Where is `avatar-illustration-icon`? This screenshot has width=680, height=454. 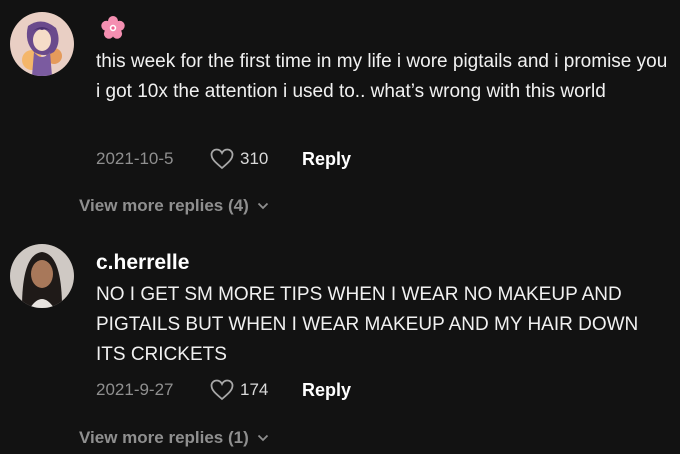 avatar-illustration-icon is located at coordinates (42, 44).